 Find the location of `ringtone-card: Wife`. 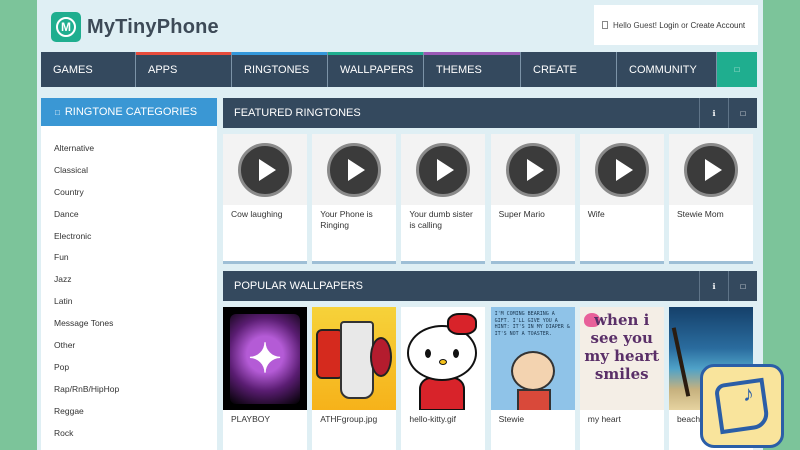

ringtone-card: Wife is located at coordinates (621, 199).